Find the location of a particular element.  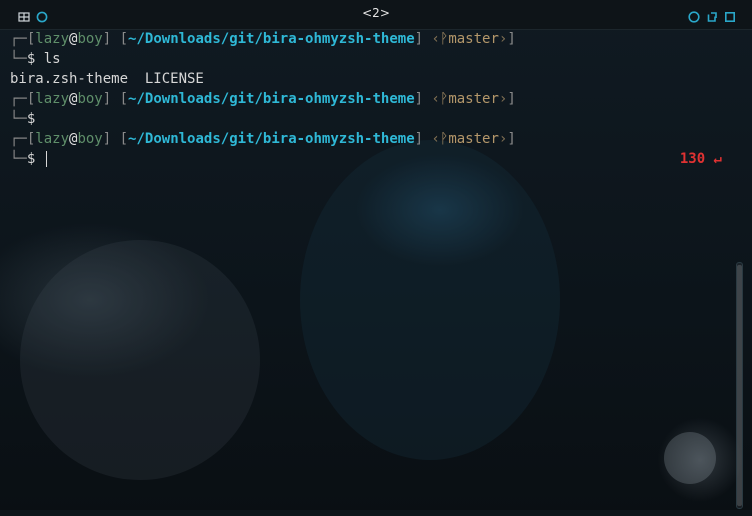

scrollbar-thumb is located at coordinates (739, 385).